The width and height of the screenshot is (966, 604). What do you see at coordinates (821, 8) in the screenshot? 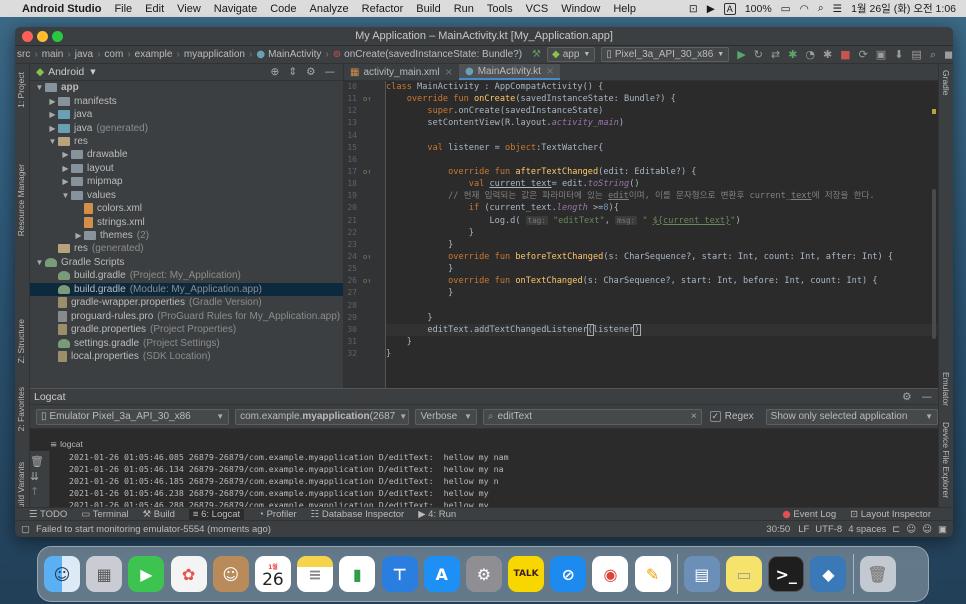
I see `search-icon: ⌕` at bounding box center [821, 8].